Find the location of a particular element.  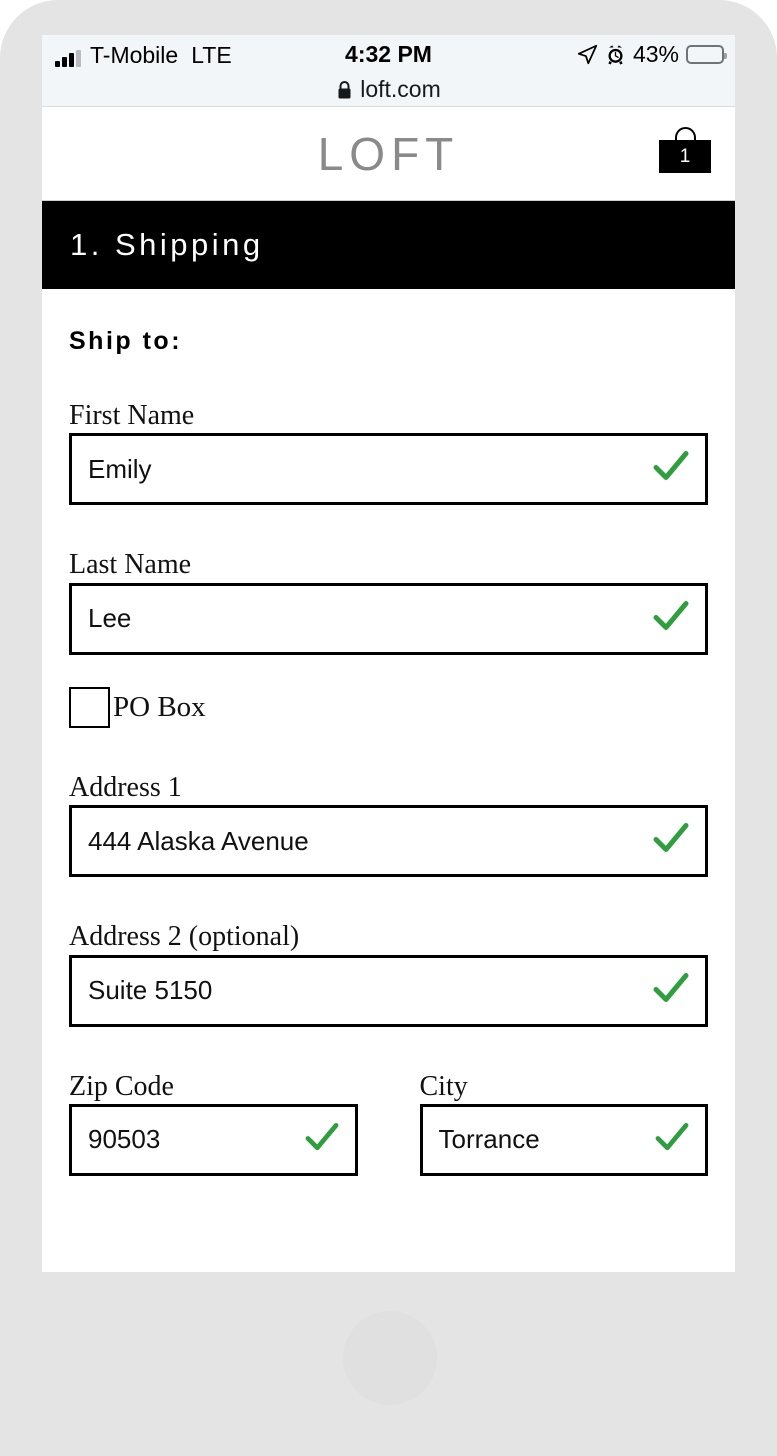

po-box-row: PO Box is located at coordinates (388, 707).